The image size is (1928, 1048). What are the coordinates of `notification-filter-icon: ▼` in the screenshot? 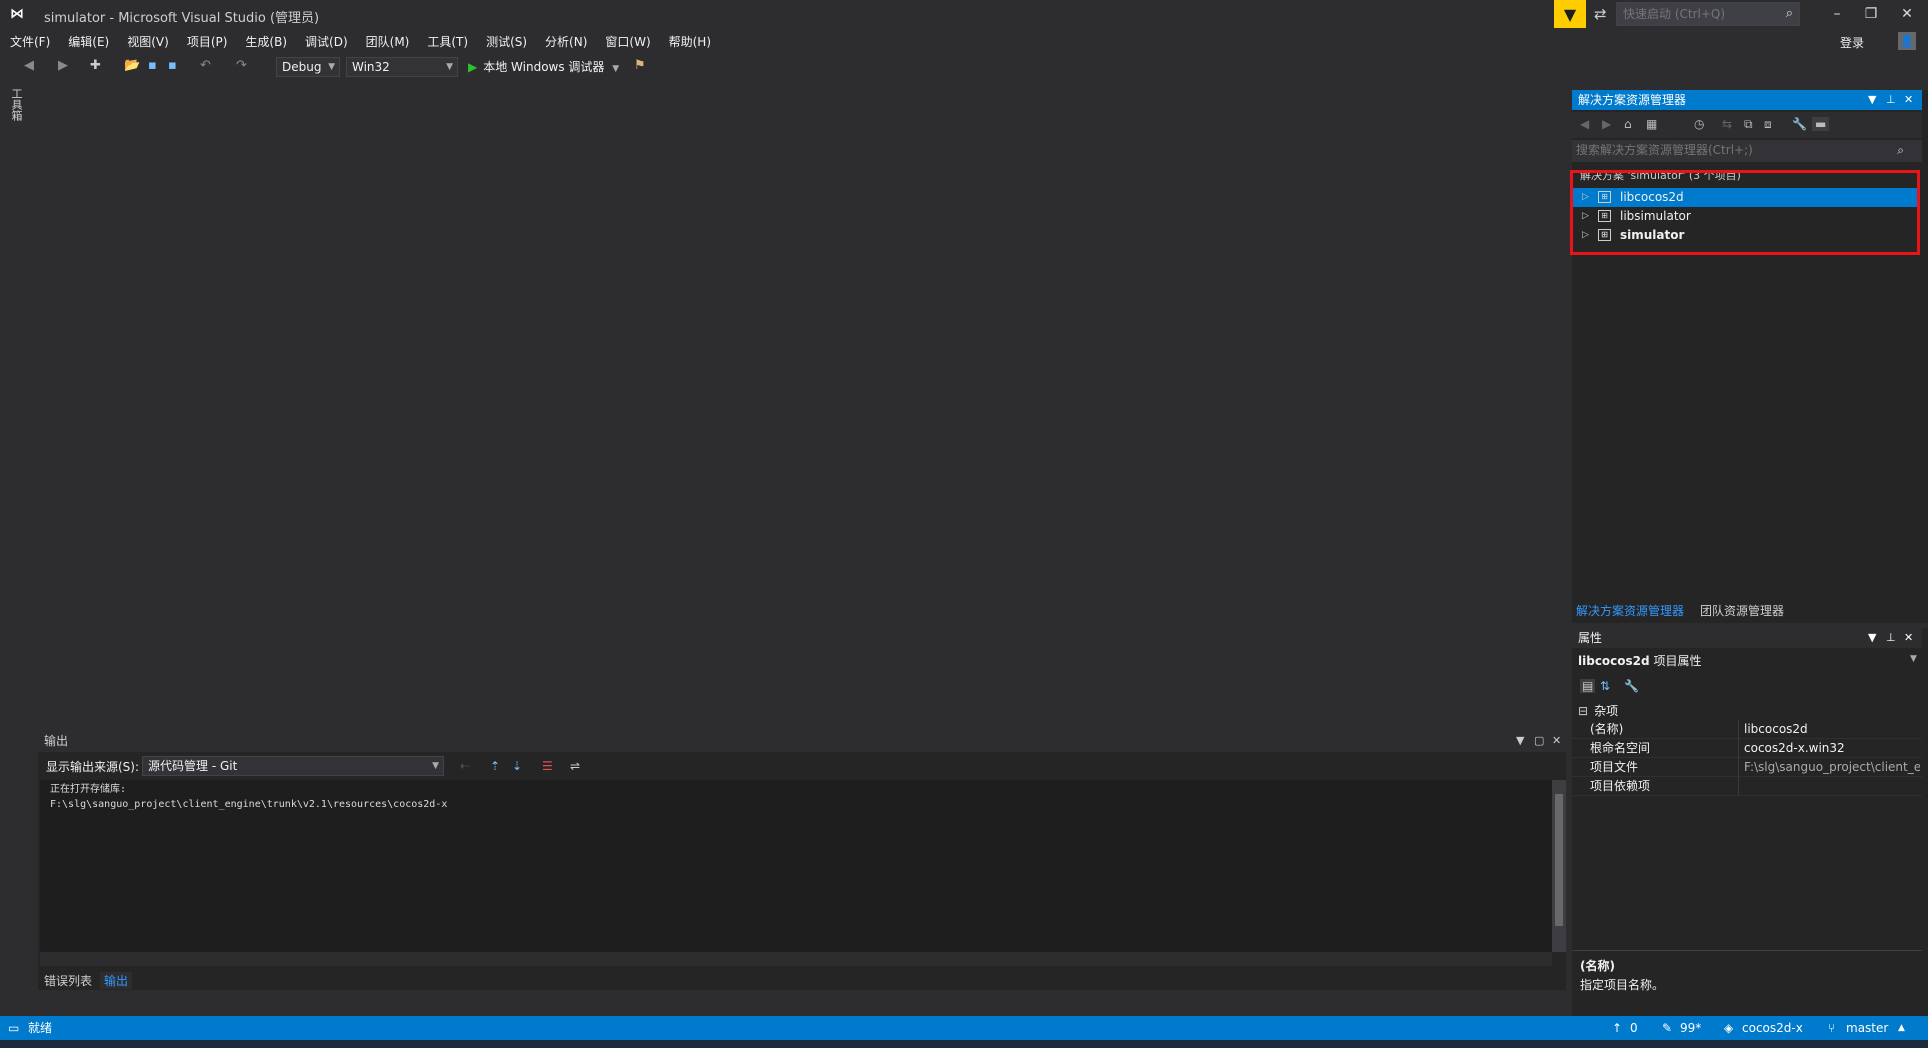 It's located at (1570, 14).